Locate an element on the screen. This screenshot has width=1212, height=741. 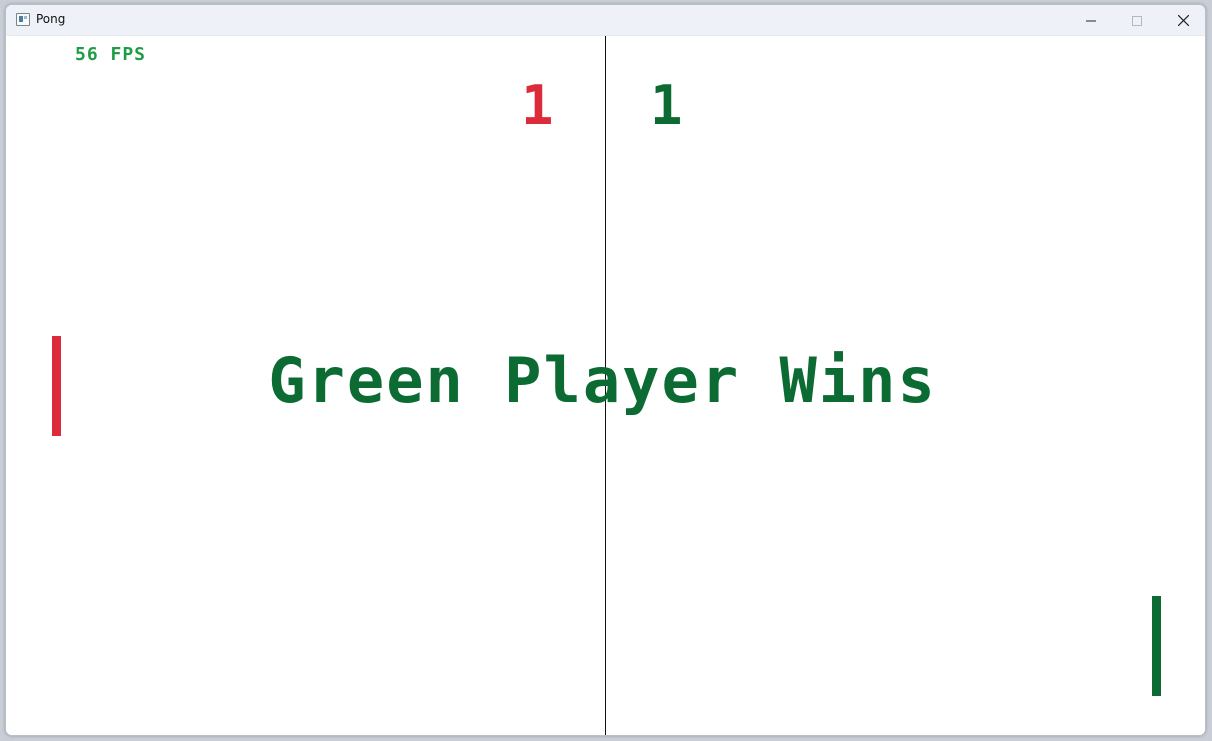
green-player-score: 1 is located at coordinates (666, 105).